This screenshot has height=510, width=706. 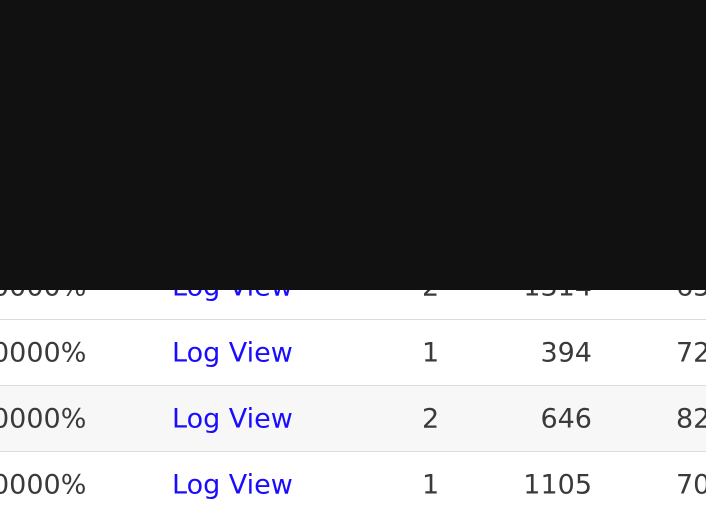 What do you see at coordinates (353, 353) in the screenshot?
I see `table-row: 0000% Log View 1 394 72` at bounding box center [353, 353].